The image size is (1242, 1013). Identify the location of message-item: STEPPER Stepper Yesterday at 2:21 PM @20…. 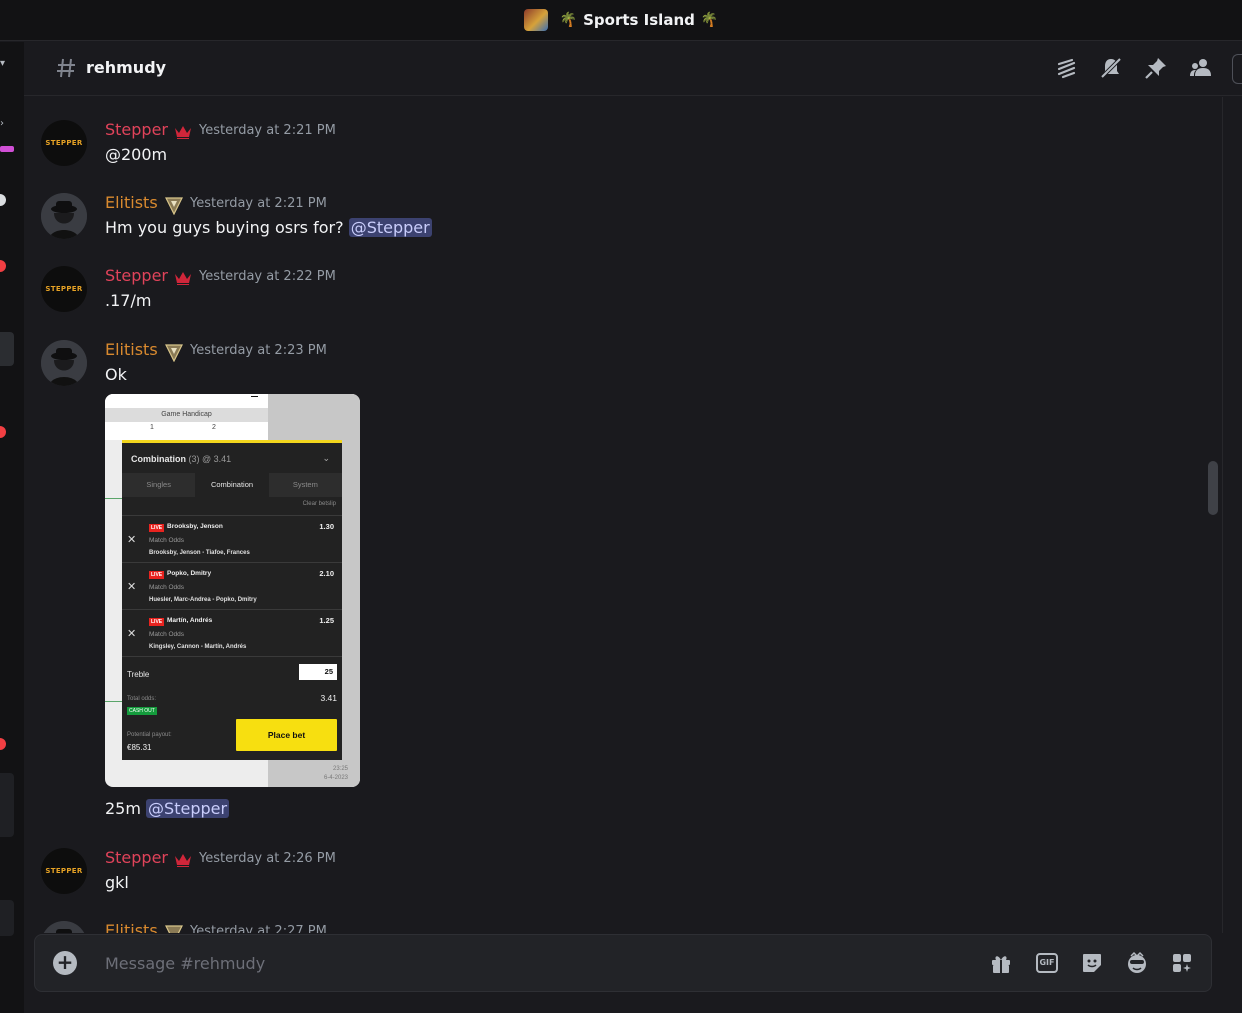
(619, 147).